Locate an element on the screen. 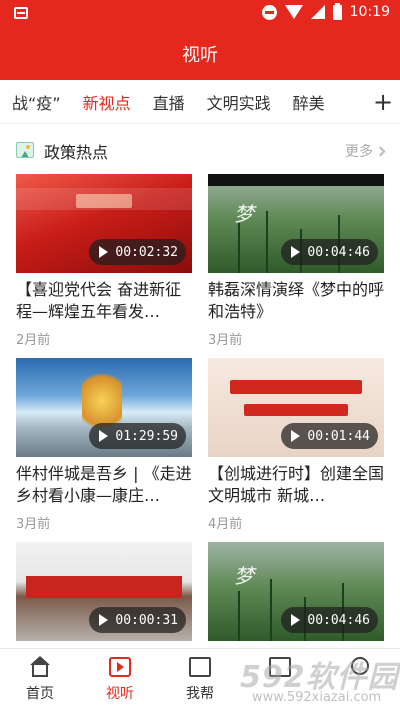 The image size is (400, 710). help-icon is located at coordinates (200, 667).